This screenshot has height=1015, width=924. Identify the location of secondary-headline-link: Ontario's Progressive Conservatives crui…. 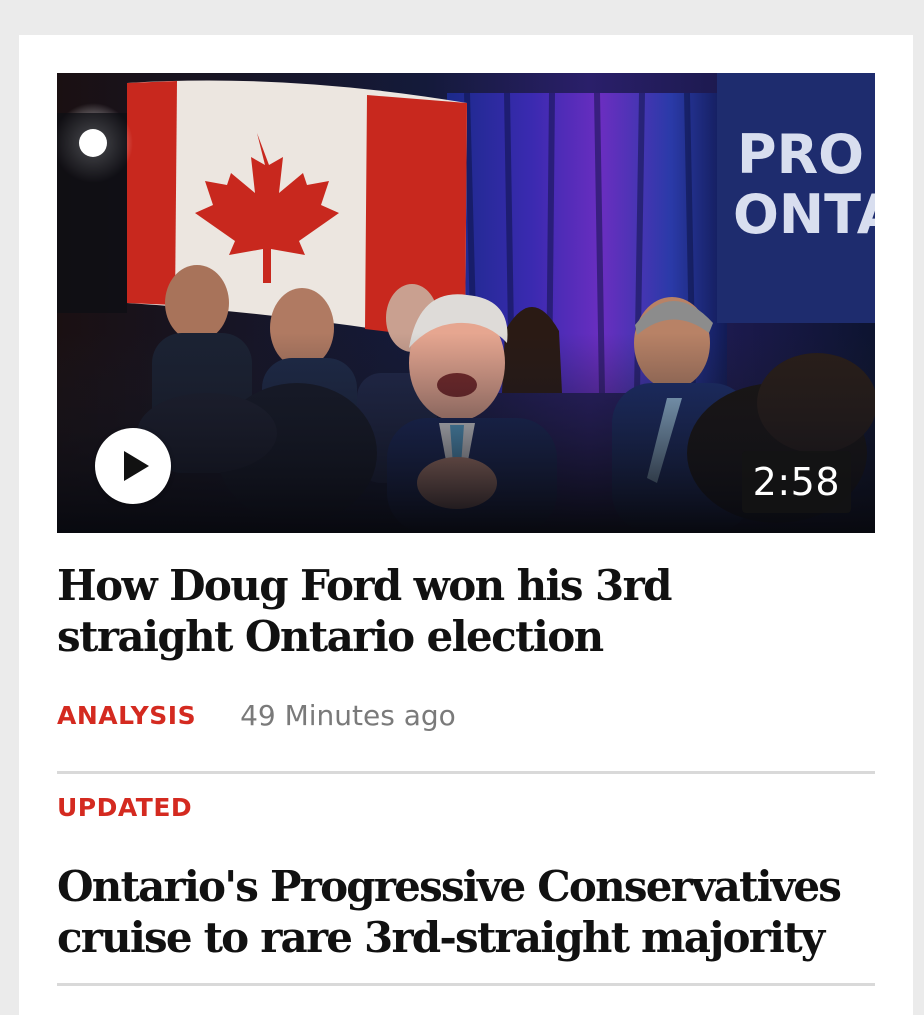
(472, 912).